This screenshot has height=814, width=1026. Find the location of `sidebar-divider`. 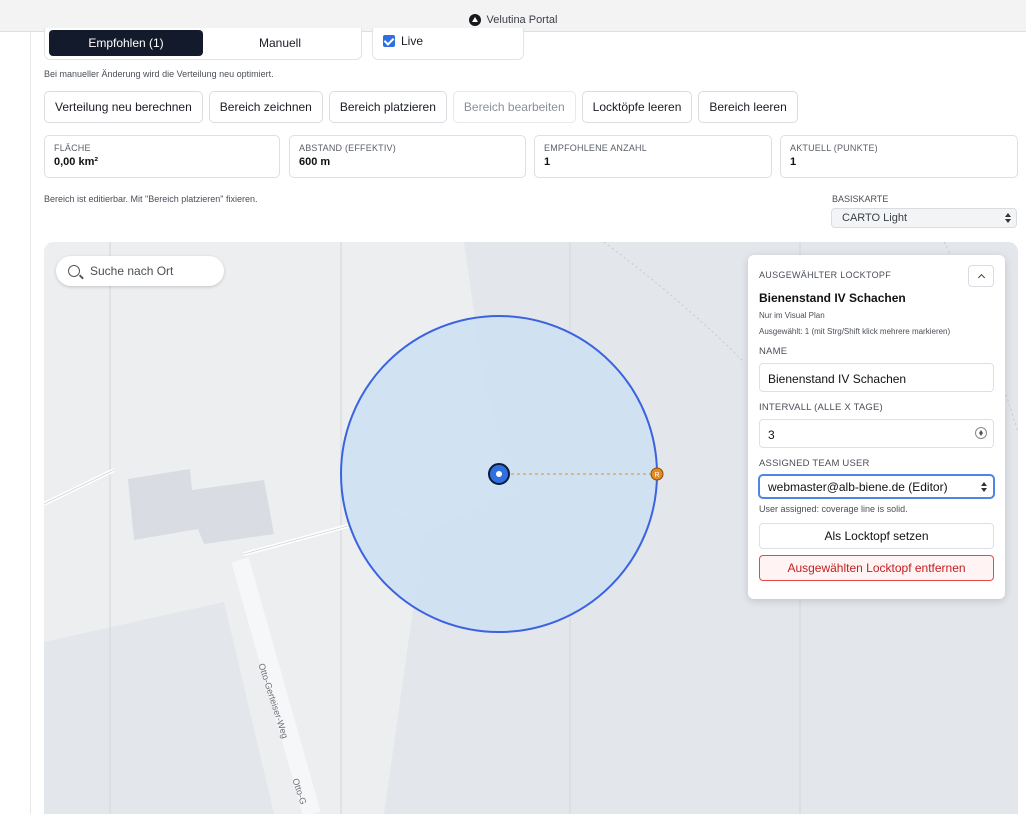

sidebar-divider is located at coordinates (30, 423).